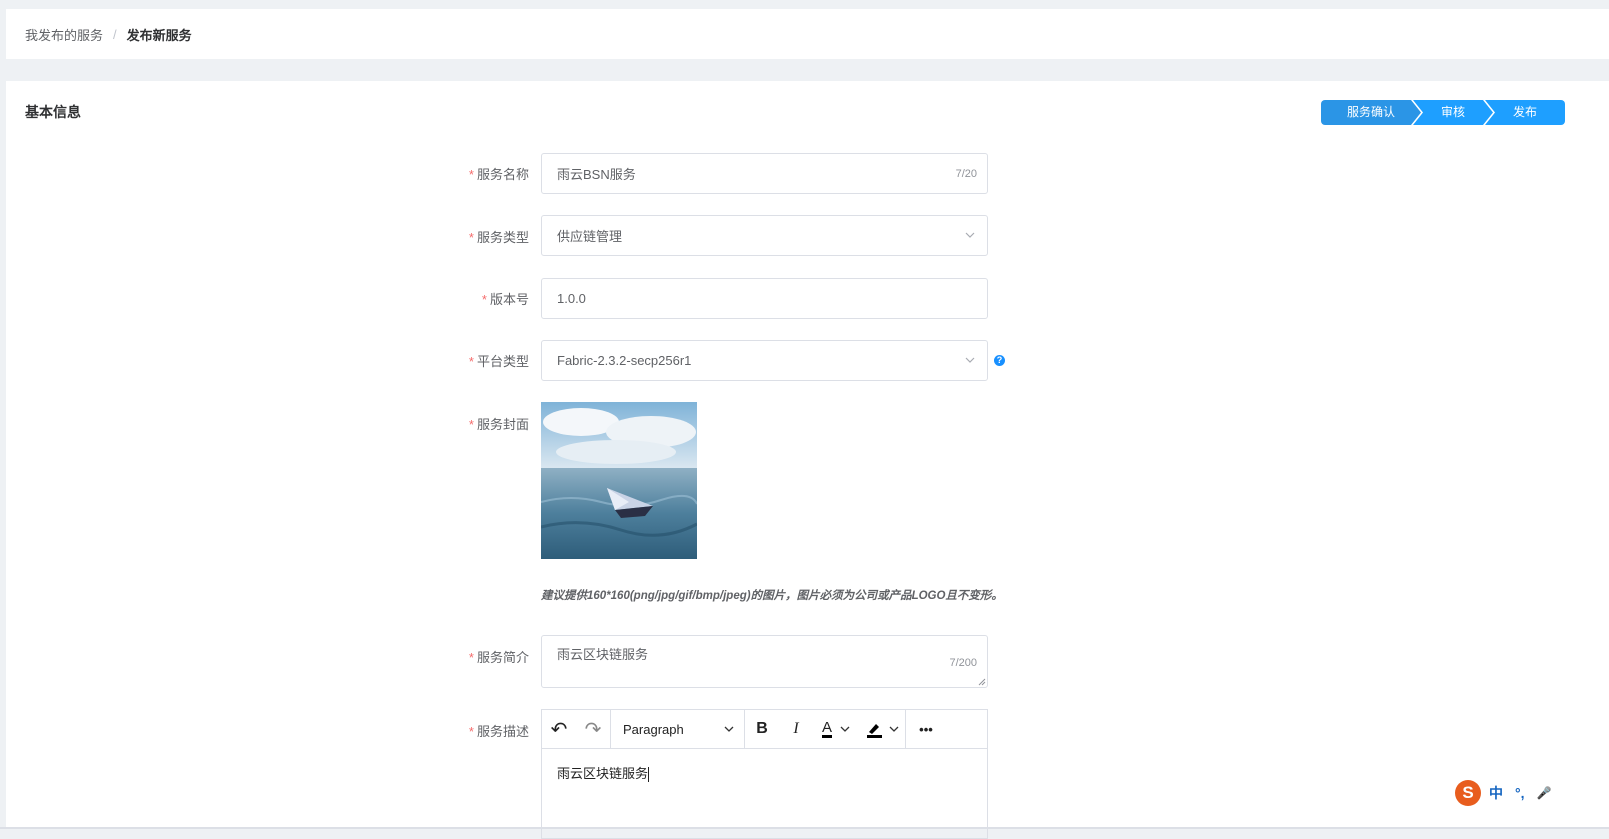 The width and height of the screenshot is (1609, 839). I want to click on service-type-select: 供应链管理, so click(764, 235).